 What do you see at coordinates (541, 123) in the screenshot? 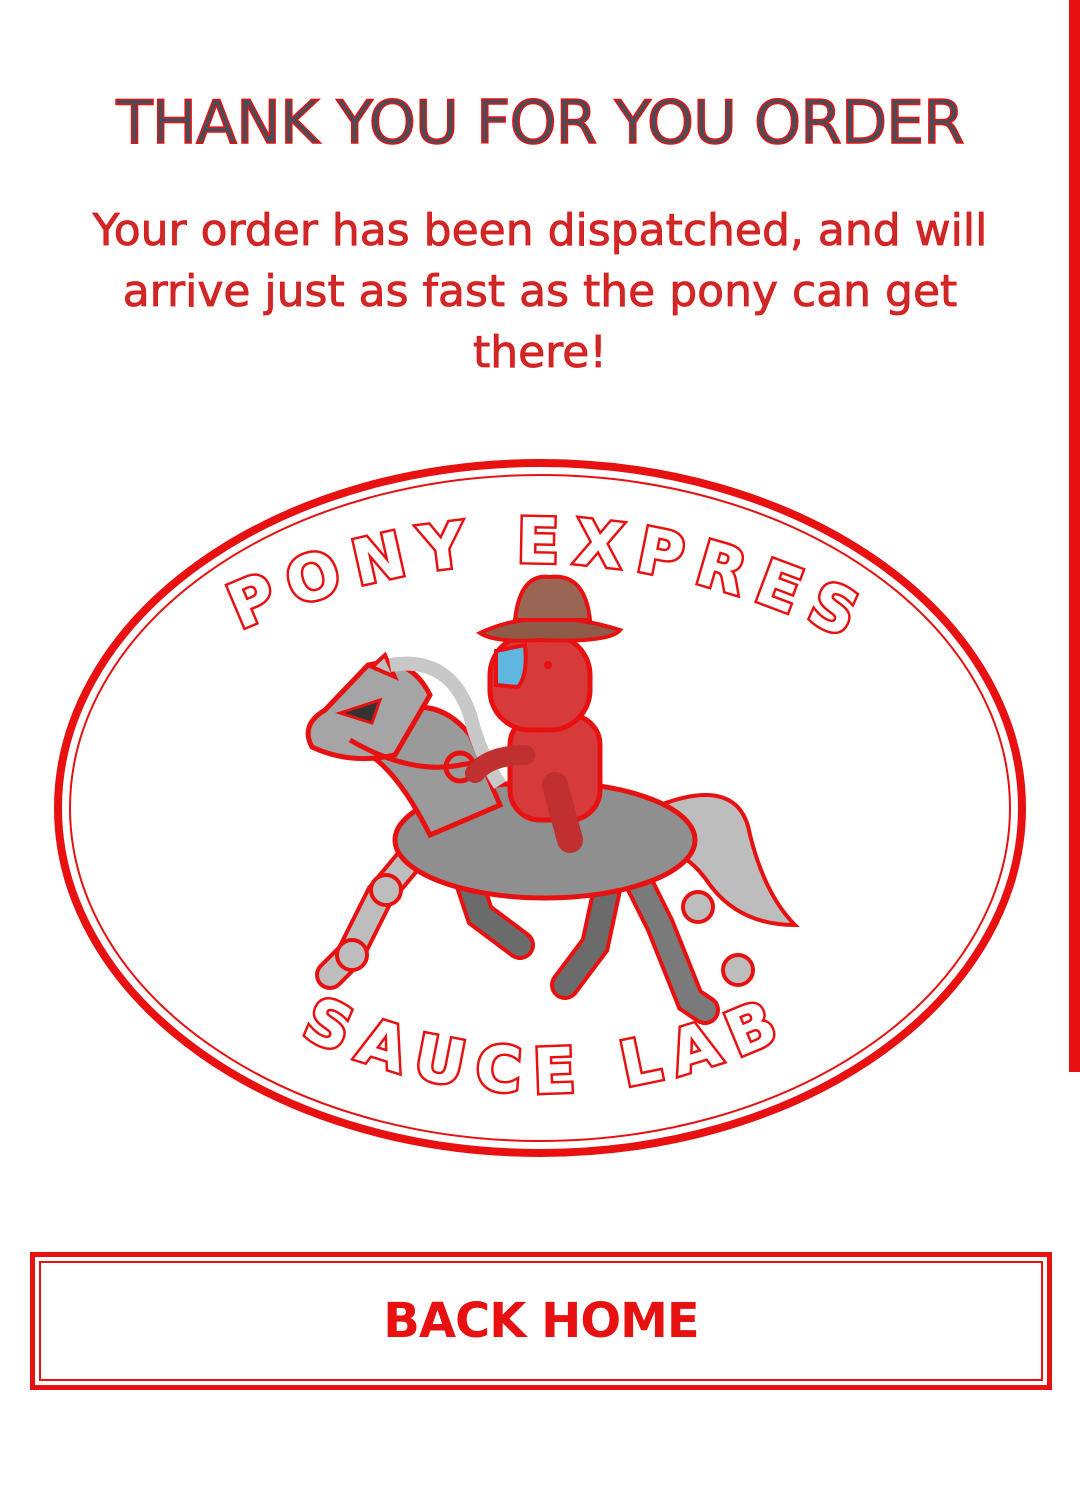
I see `page-title: THANK YOU FOR YOU ORDER` at bounding box center [541, 123].